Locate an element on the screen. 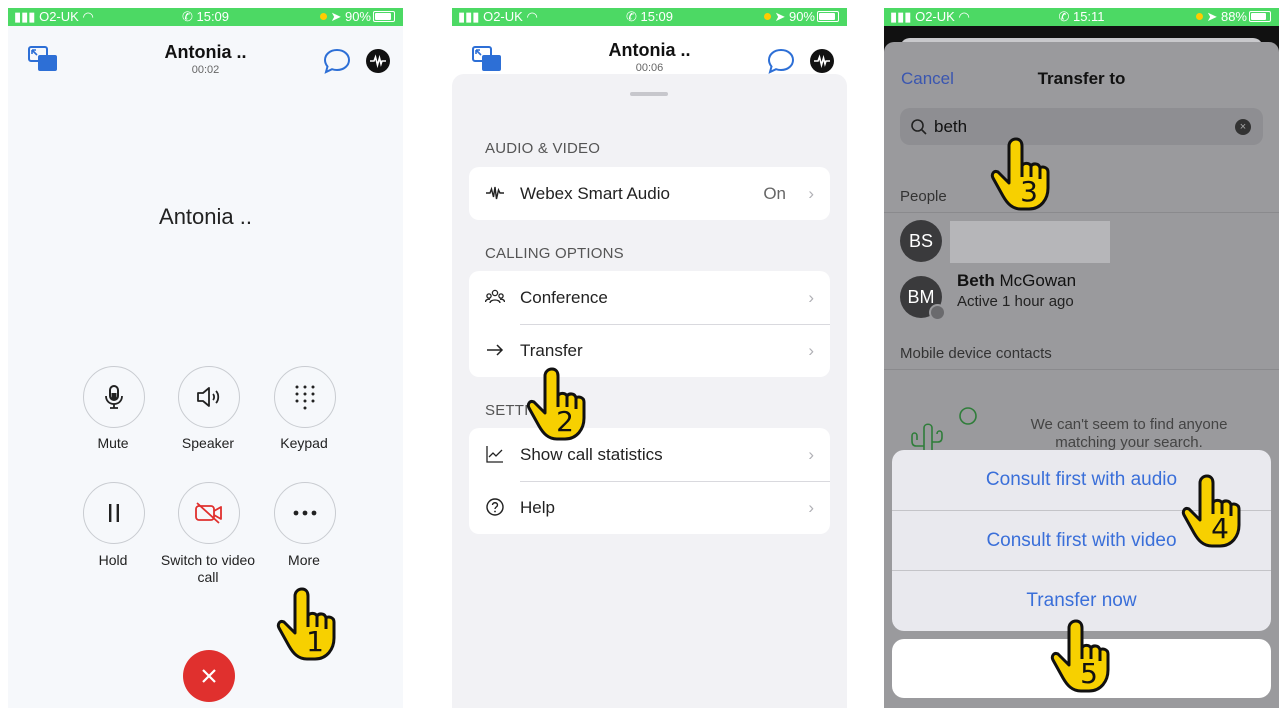 The height and width of the screenshot is (725, 1279). people-icon is located at coordinates (495, 296).